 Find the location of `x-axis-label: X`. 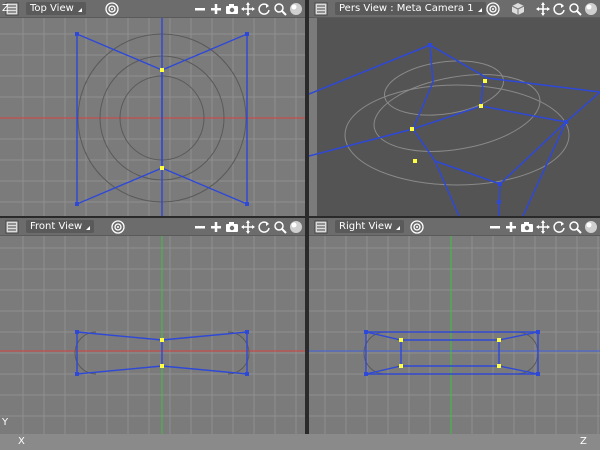

x-axis-label: X is located at coordinates (21, 441).